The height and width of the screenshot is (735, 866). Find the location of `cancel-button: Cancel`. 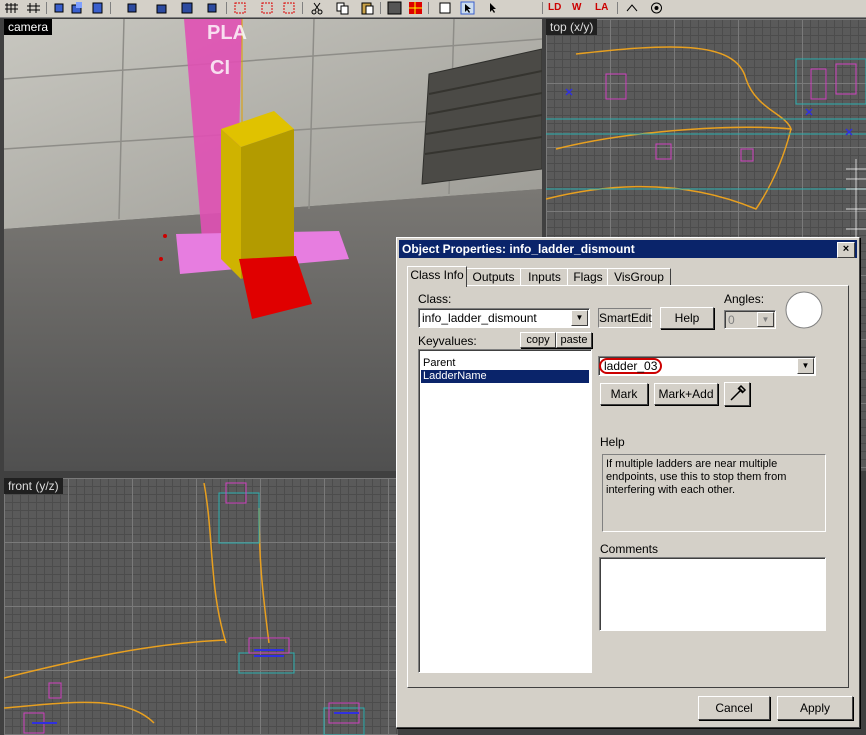

cancel-button: Cancel is located at coordinates (734, 708).